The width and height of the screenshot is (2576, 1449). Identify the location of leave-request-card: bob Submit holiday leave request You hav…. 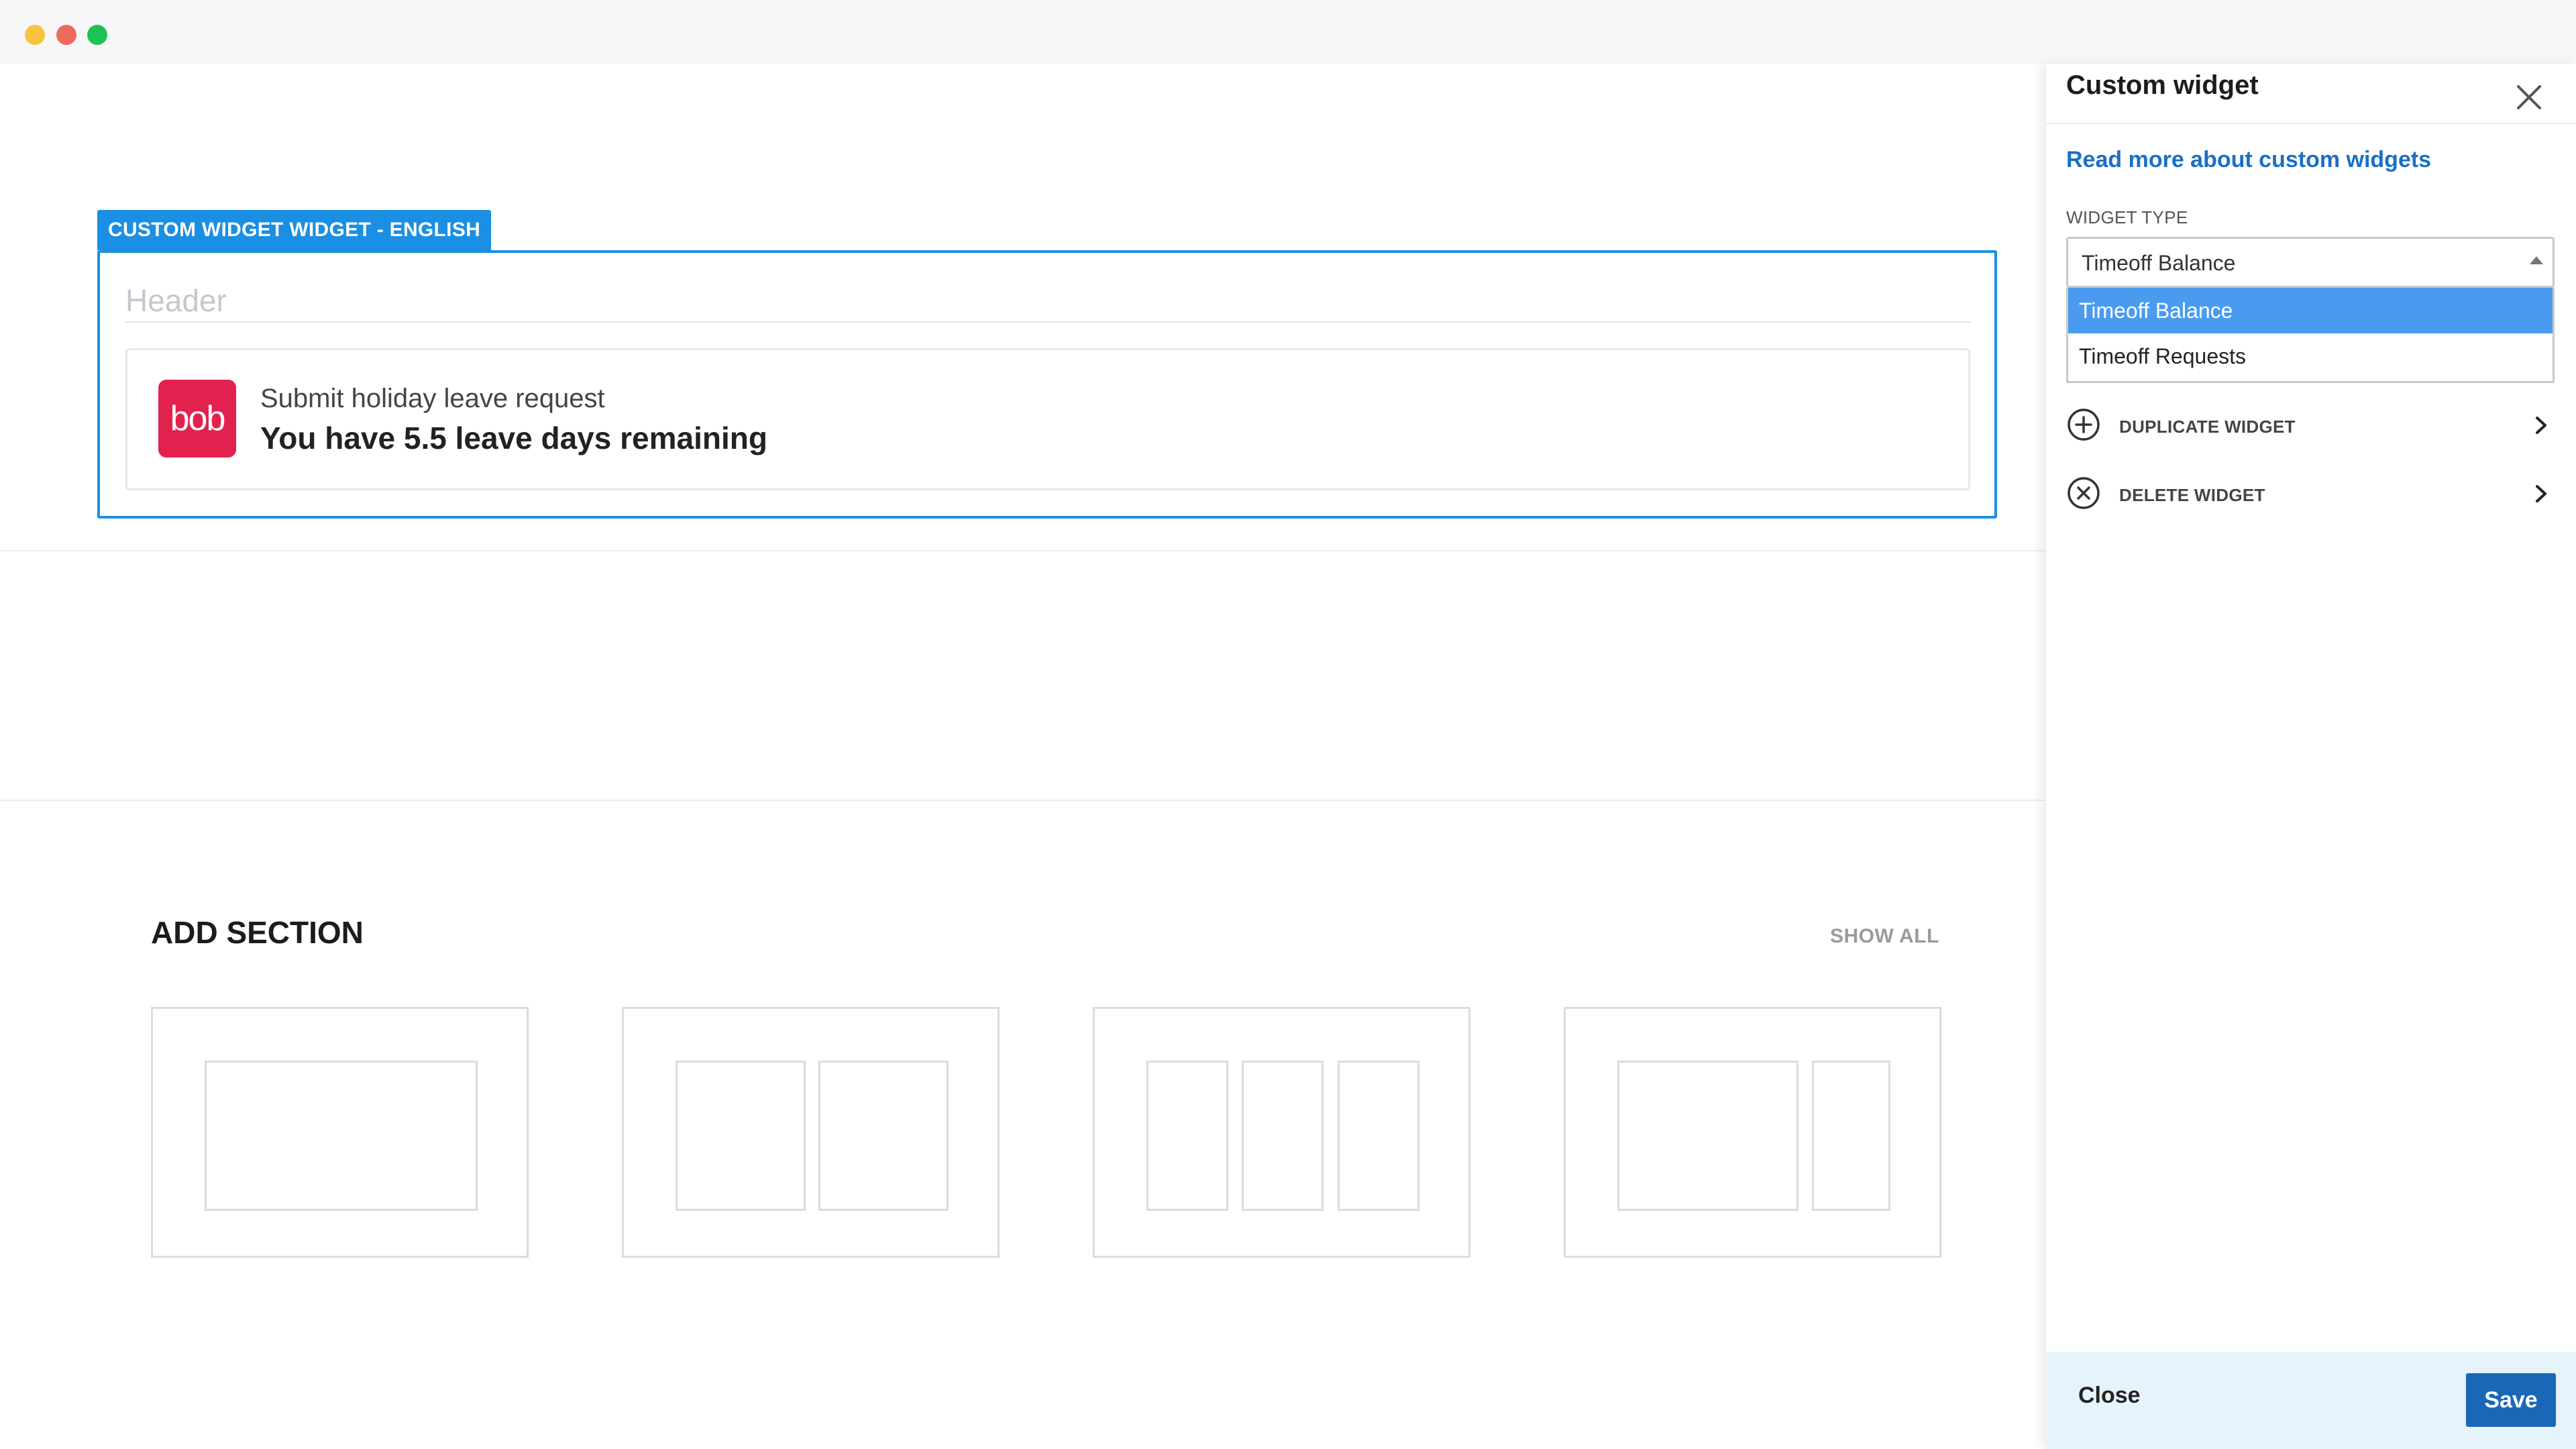
(1047, 419).